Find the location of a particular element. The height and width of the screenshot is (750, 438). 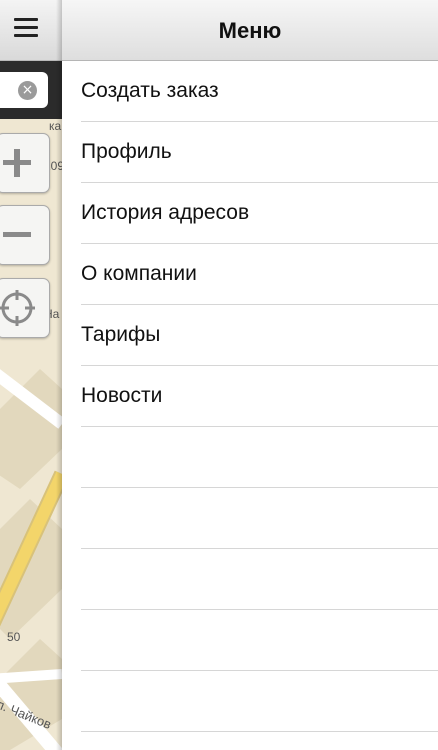

locate-button is located at coordinates (25, 308).